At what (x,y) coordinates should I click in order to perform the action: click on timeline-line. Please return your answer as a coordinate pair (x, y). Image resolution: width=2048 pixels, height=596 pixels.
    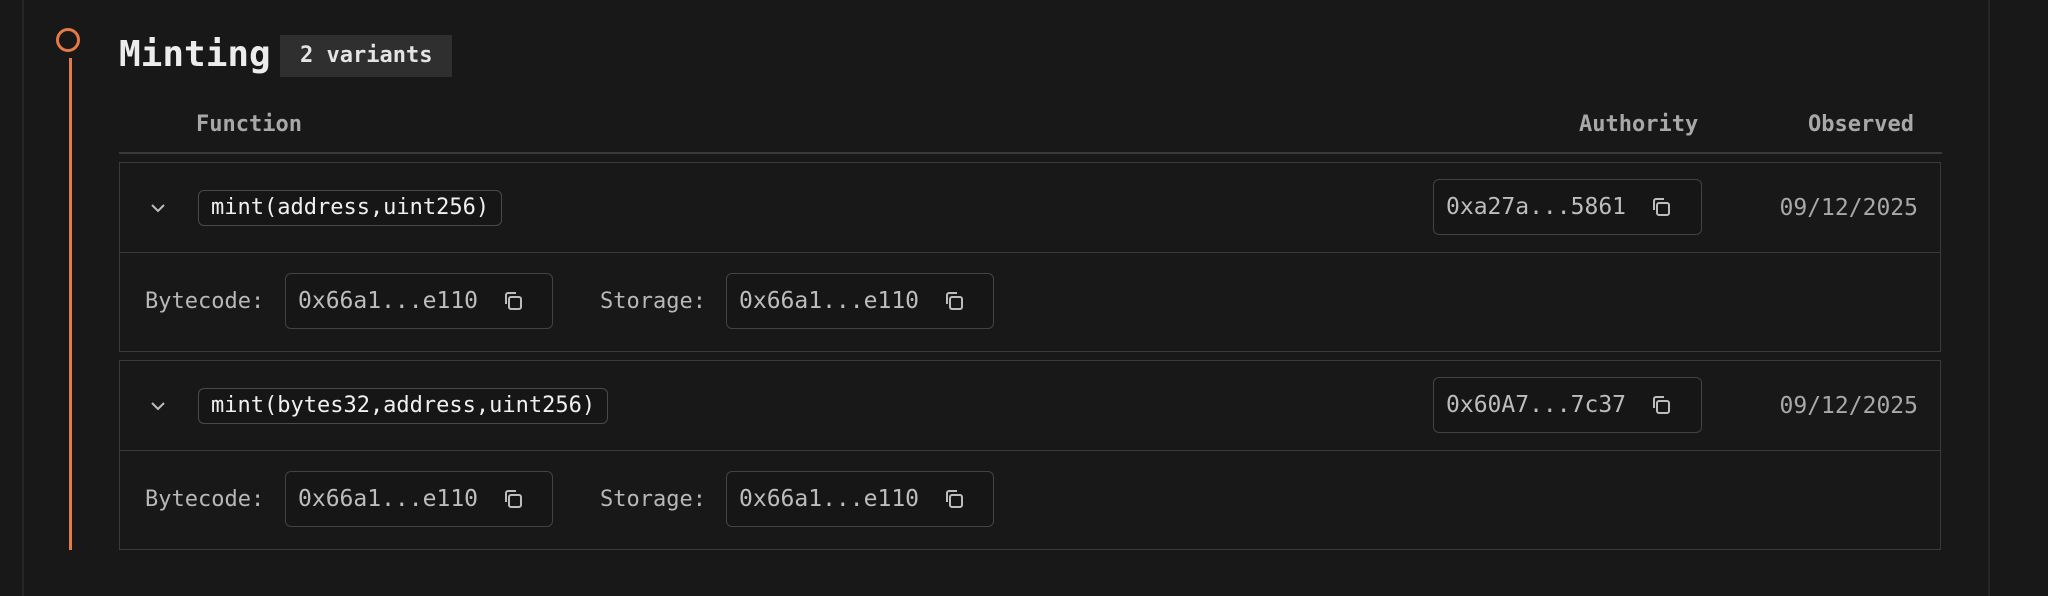
    Looking at the image, I should click on (70, 304).